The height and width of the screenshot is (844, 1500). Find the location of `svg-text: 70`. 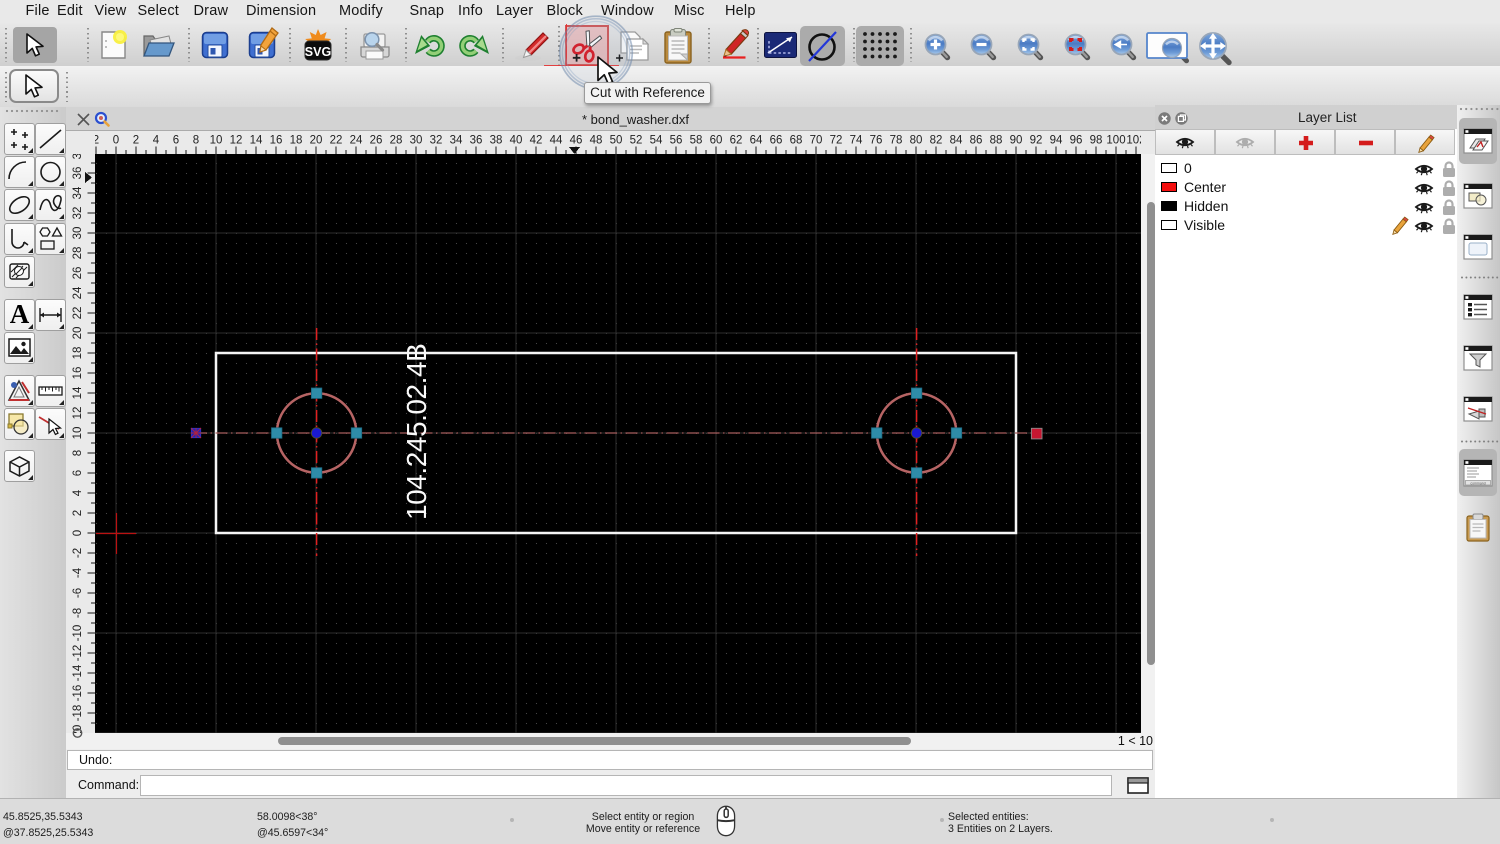

svg-text: 70 is located at coordinates (816, 141).